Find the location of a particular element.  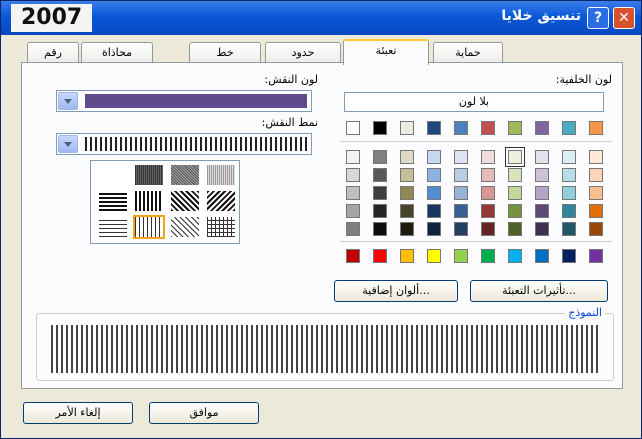

help-button: ? is located at coordinates (598, 18).